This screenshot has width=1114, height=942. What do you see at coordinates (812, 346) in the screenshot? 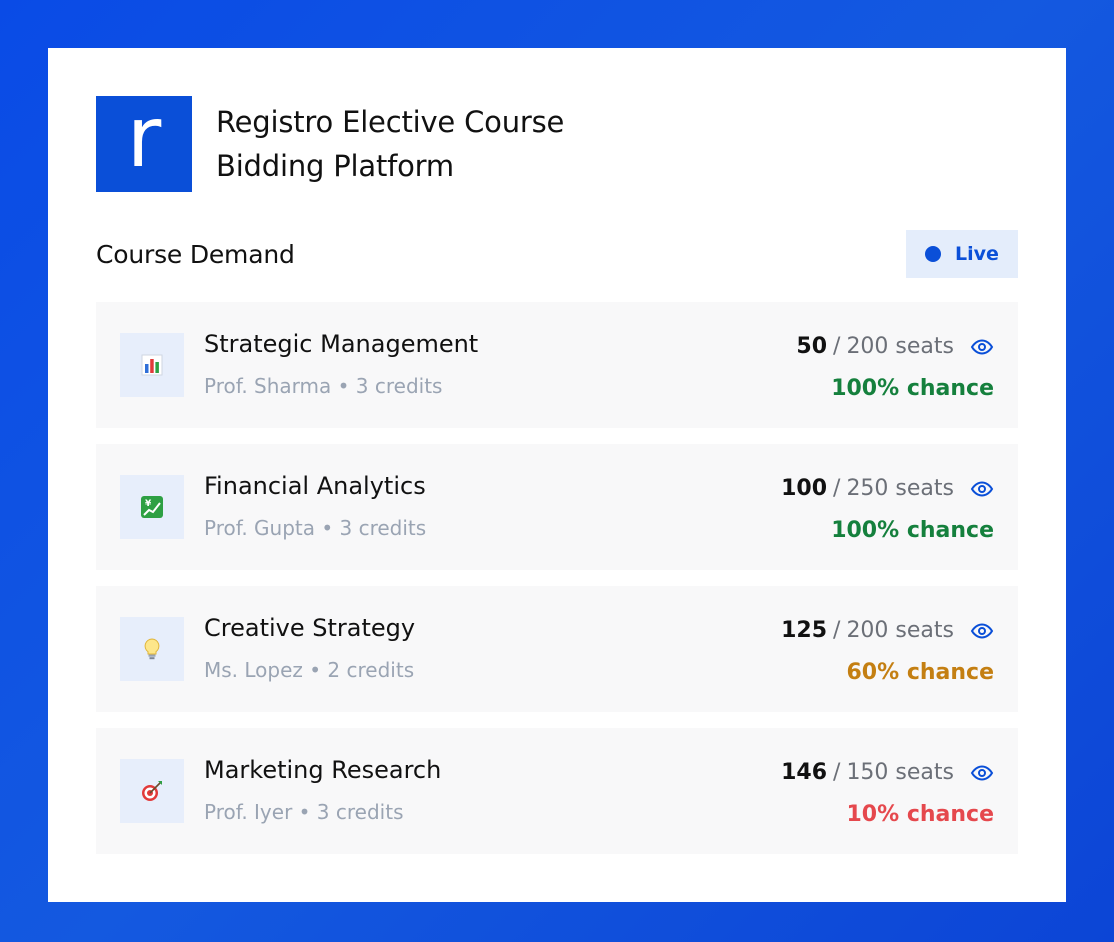
I see `bid-count: 50` at bounding box center [812, 346].